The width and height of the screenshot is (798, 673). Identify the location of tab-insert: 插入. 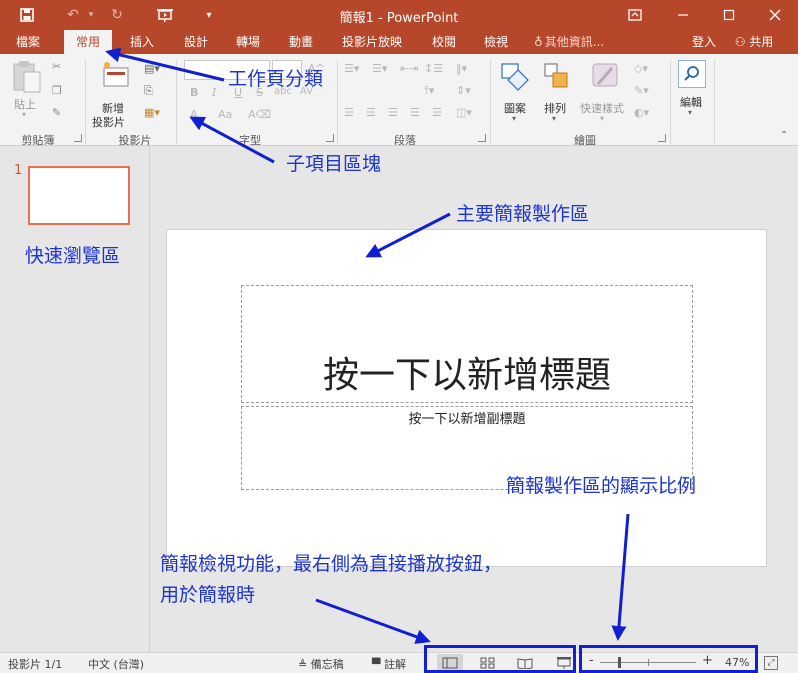
(142, 42).